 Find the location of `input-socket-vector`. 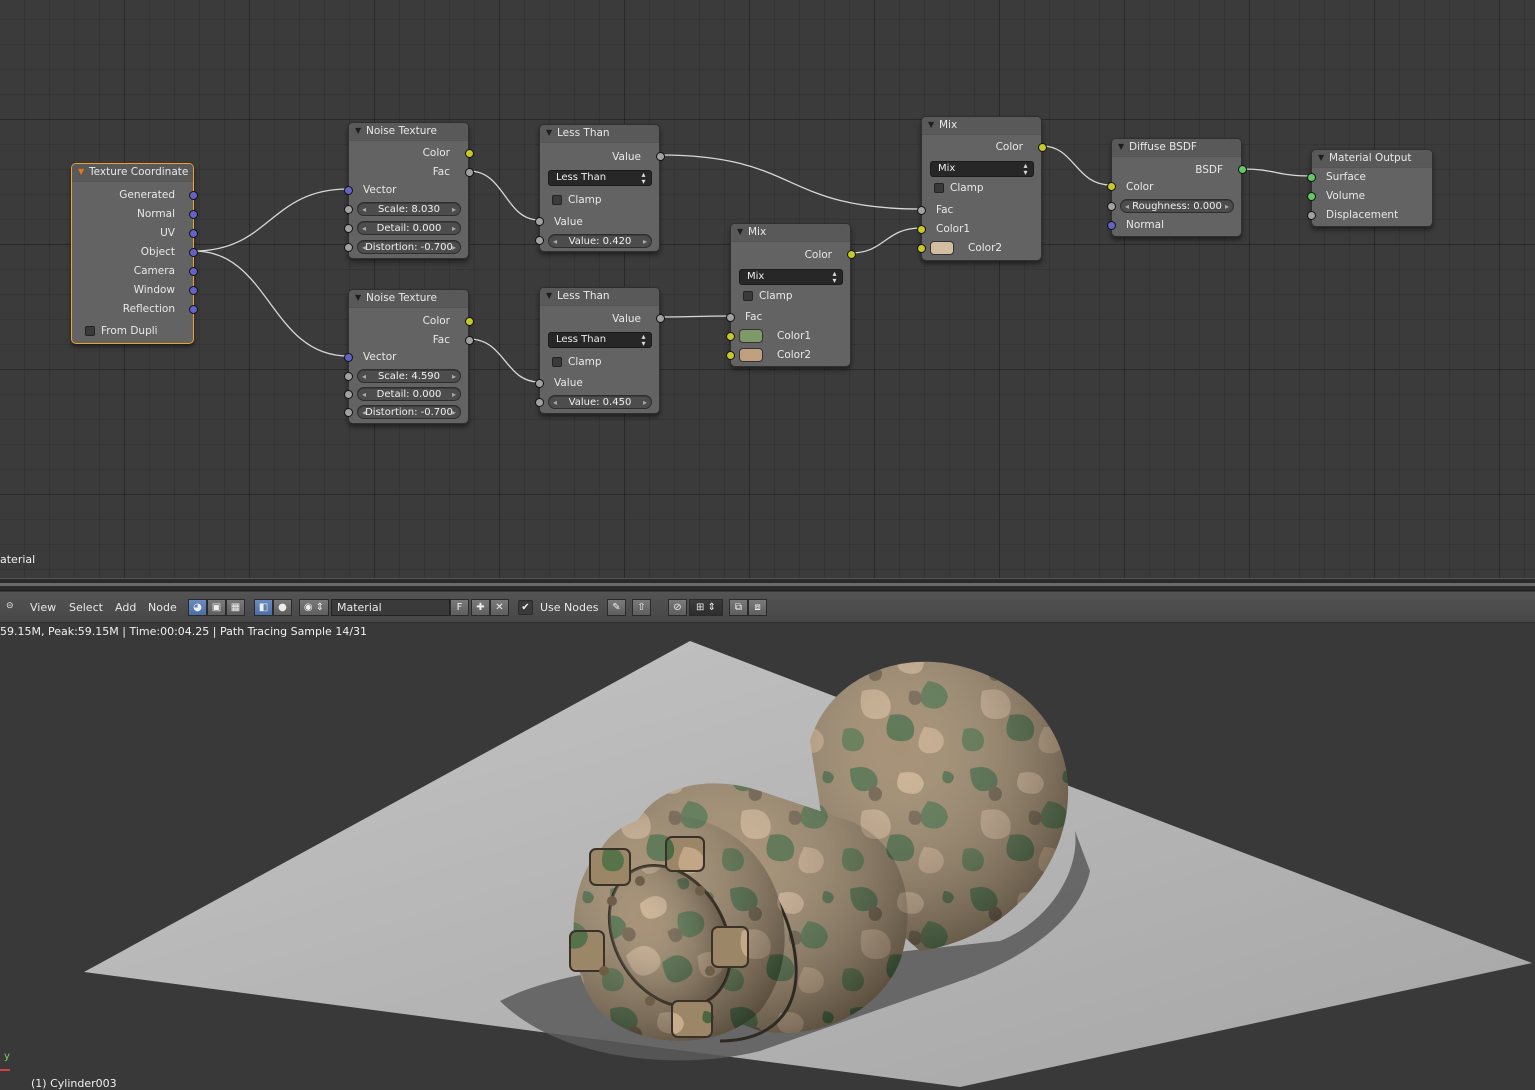

input-socket-vector is located at coordinates (348, 190).